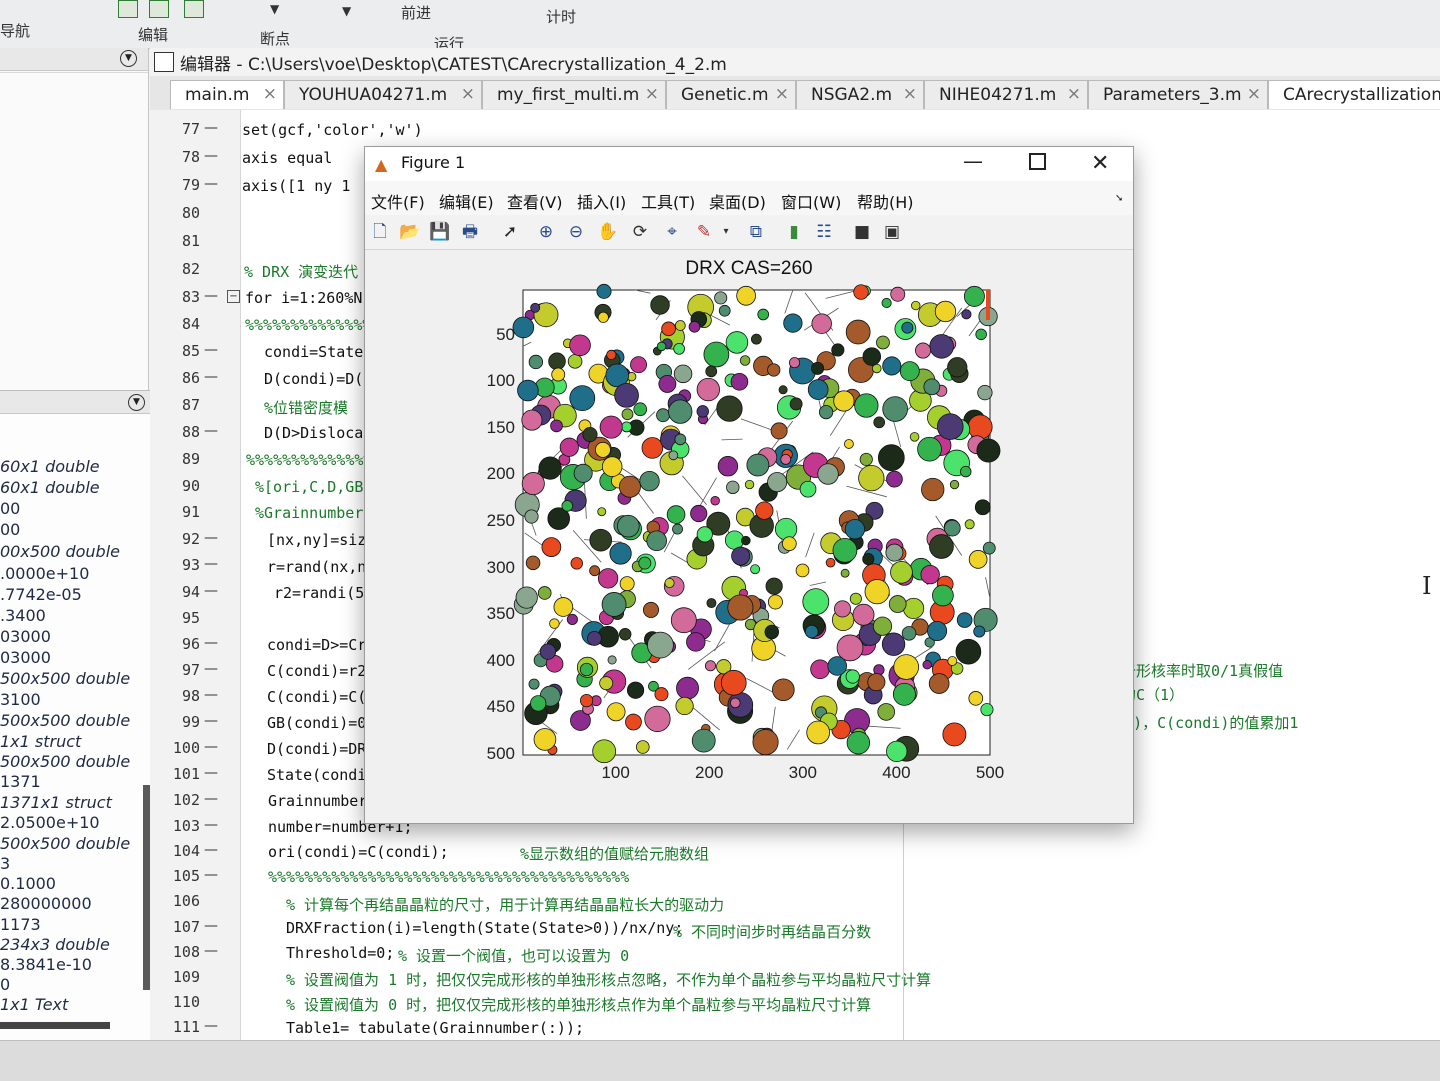  Describe the element at coordinates (194, 9) in the screenshot. I see `outdent-icon` at that location.